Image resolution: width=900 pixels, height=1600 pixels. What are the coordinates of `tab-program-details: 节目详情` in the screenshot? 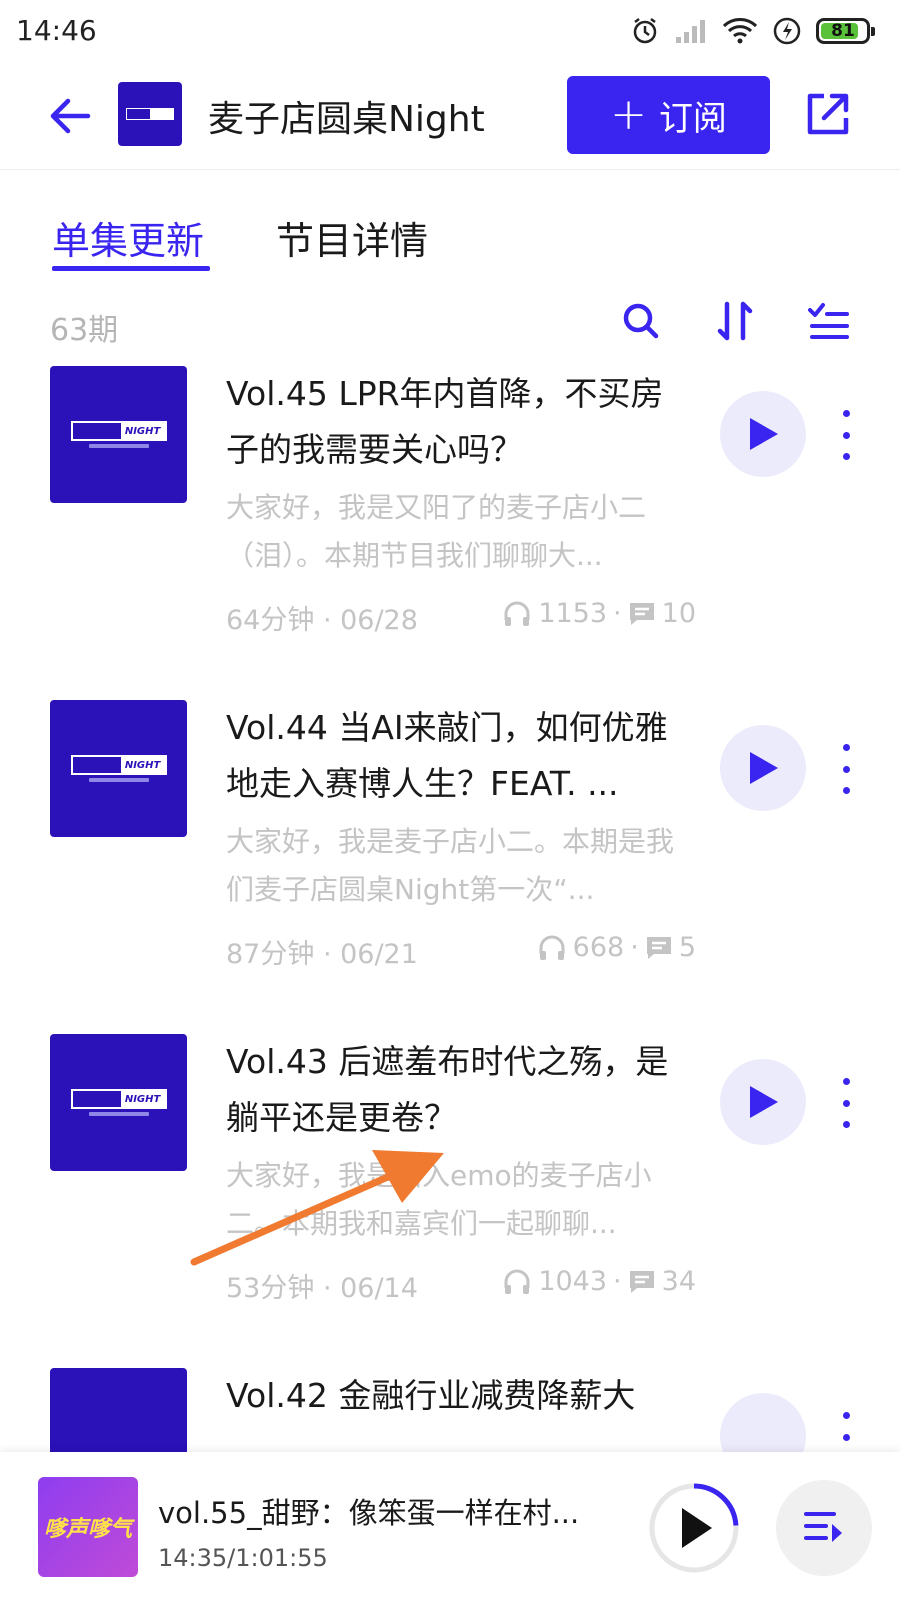 It's located at (352, 237).